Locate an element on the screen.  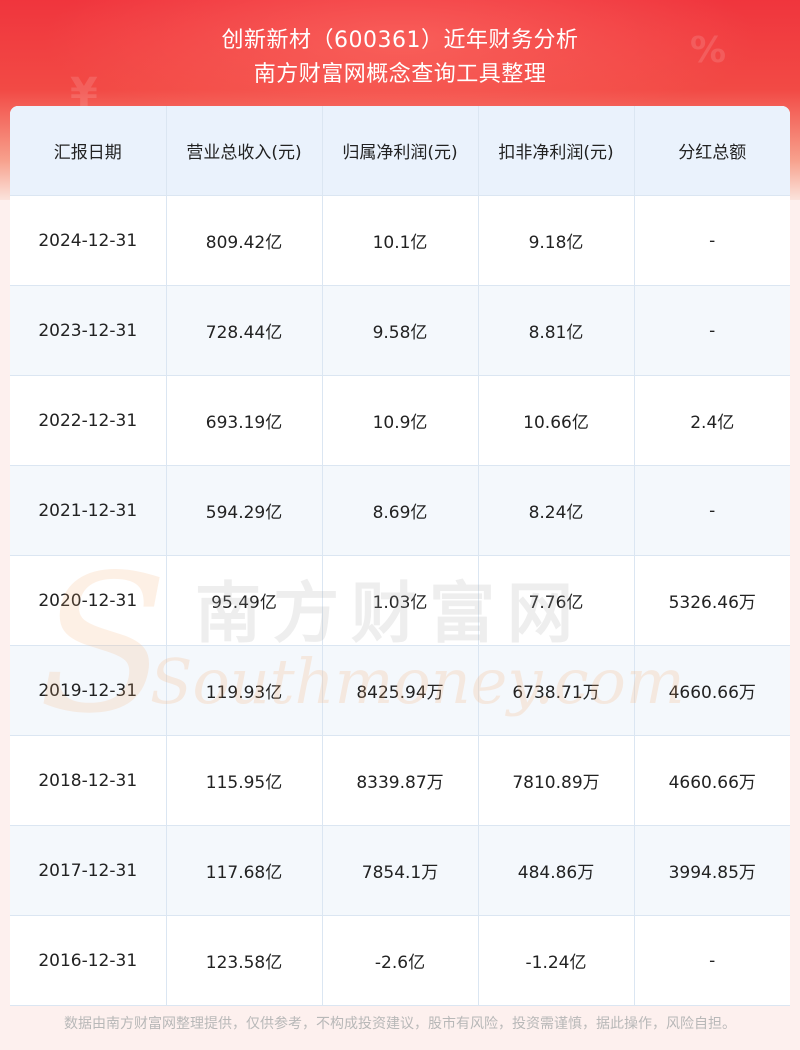
cell-net-profit: 10.9亿 is located at coordinates (400, 420).